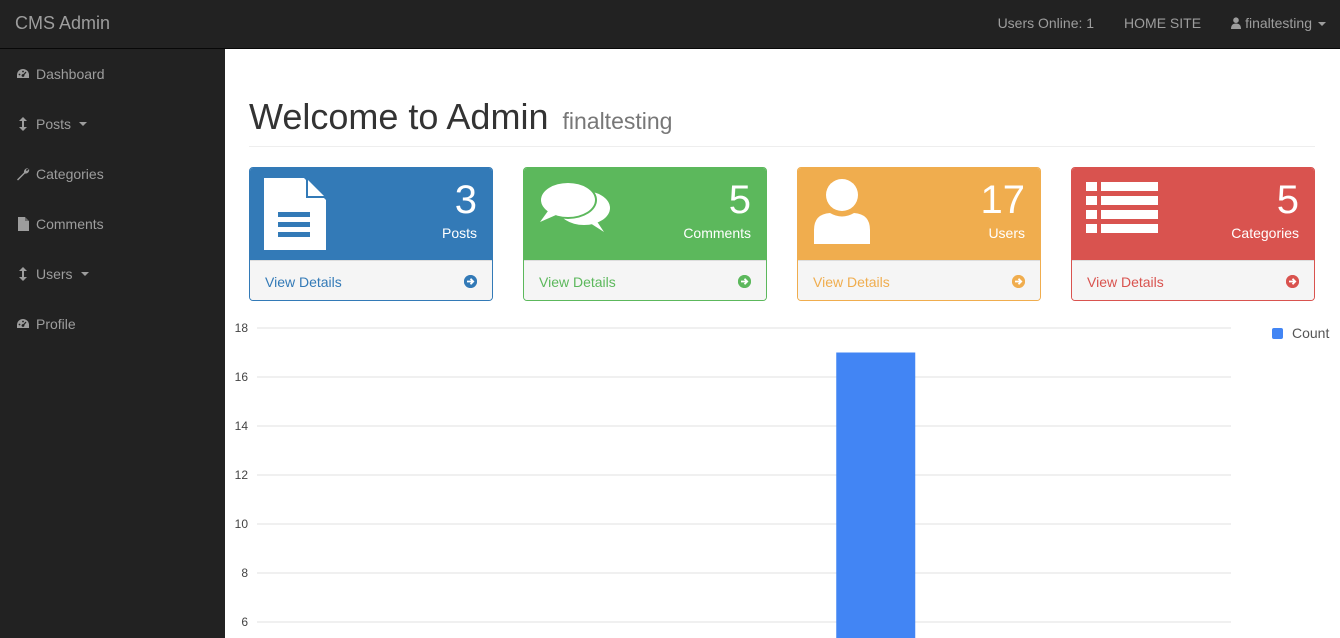 This screenshot has width=1340, height=638. I want to click on y-tick-label: 18, so click(242, 328).